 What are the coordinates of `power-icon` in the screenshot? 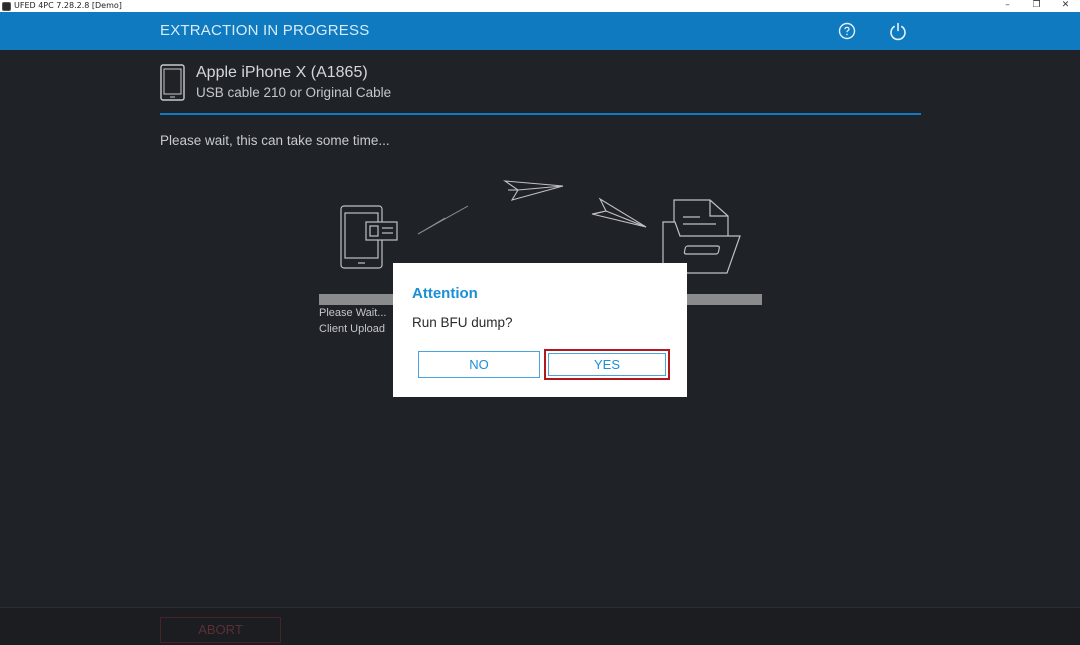 It's located at (898, 31).